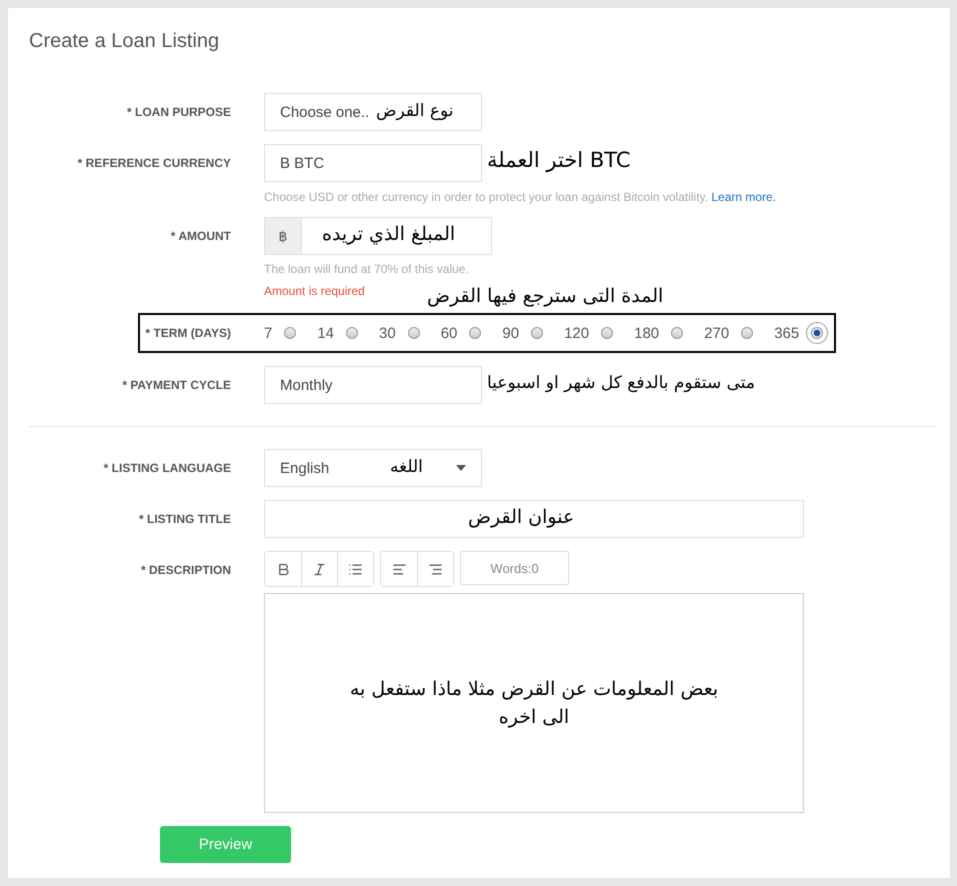  I want to click on select-field: B BTC, so click(373, 163).